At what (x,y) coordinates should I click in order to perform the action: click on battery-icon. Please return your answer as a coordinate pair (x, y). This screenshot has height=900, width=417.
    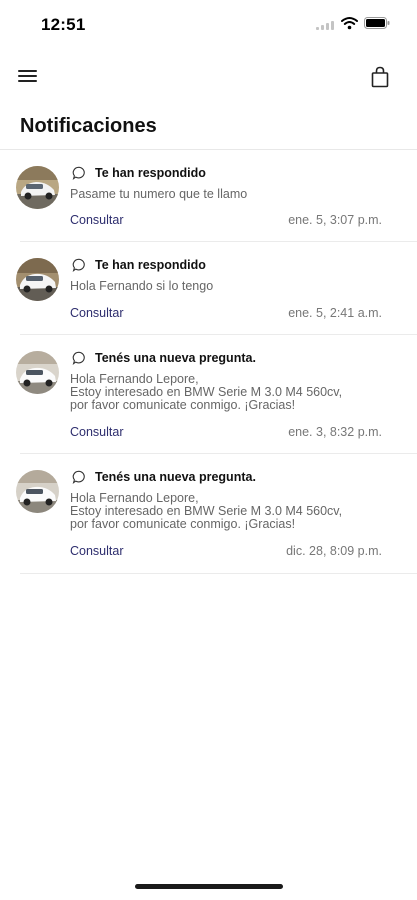
    Looking at the image, I should click on (377, 23).